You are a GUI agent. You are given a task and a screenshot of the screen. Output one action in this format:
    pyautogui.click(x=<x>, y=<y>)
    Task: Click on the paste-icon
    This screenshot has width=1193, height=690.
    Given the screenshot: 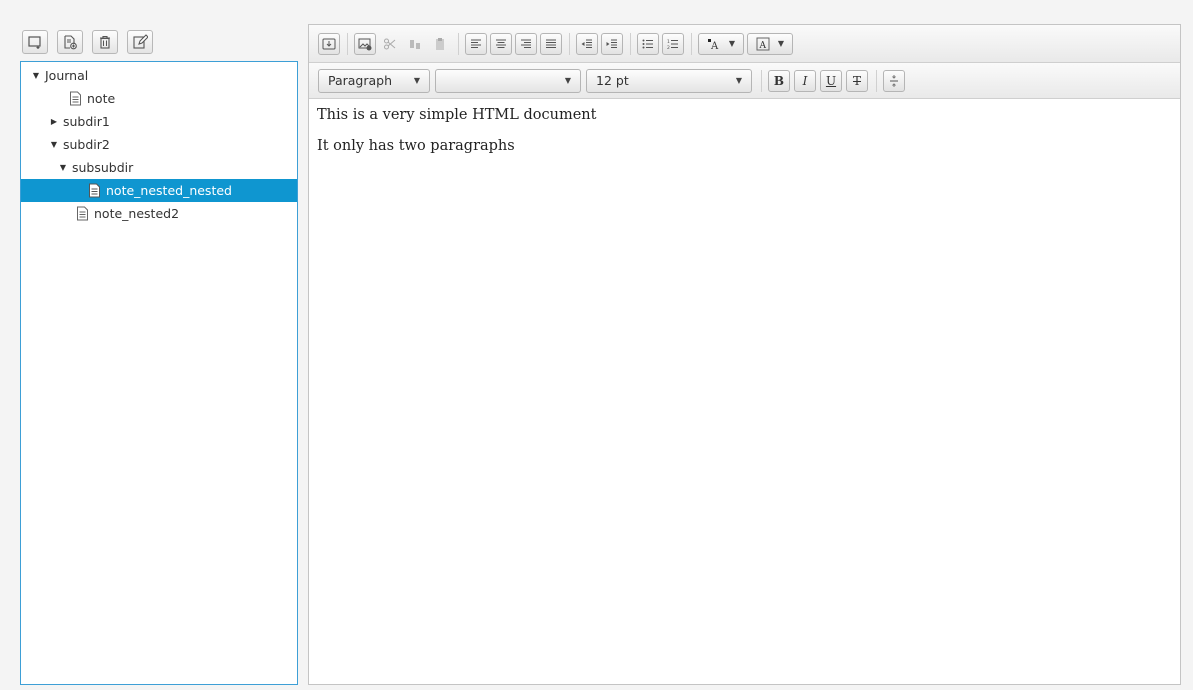 What is the action you would take?
    pyautogui.click(x=440, y=43)
    